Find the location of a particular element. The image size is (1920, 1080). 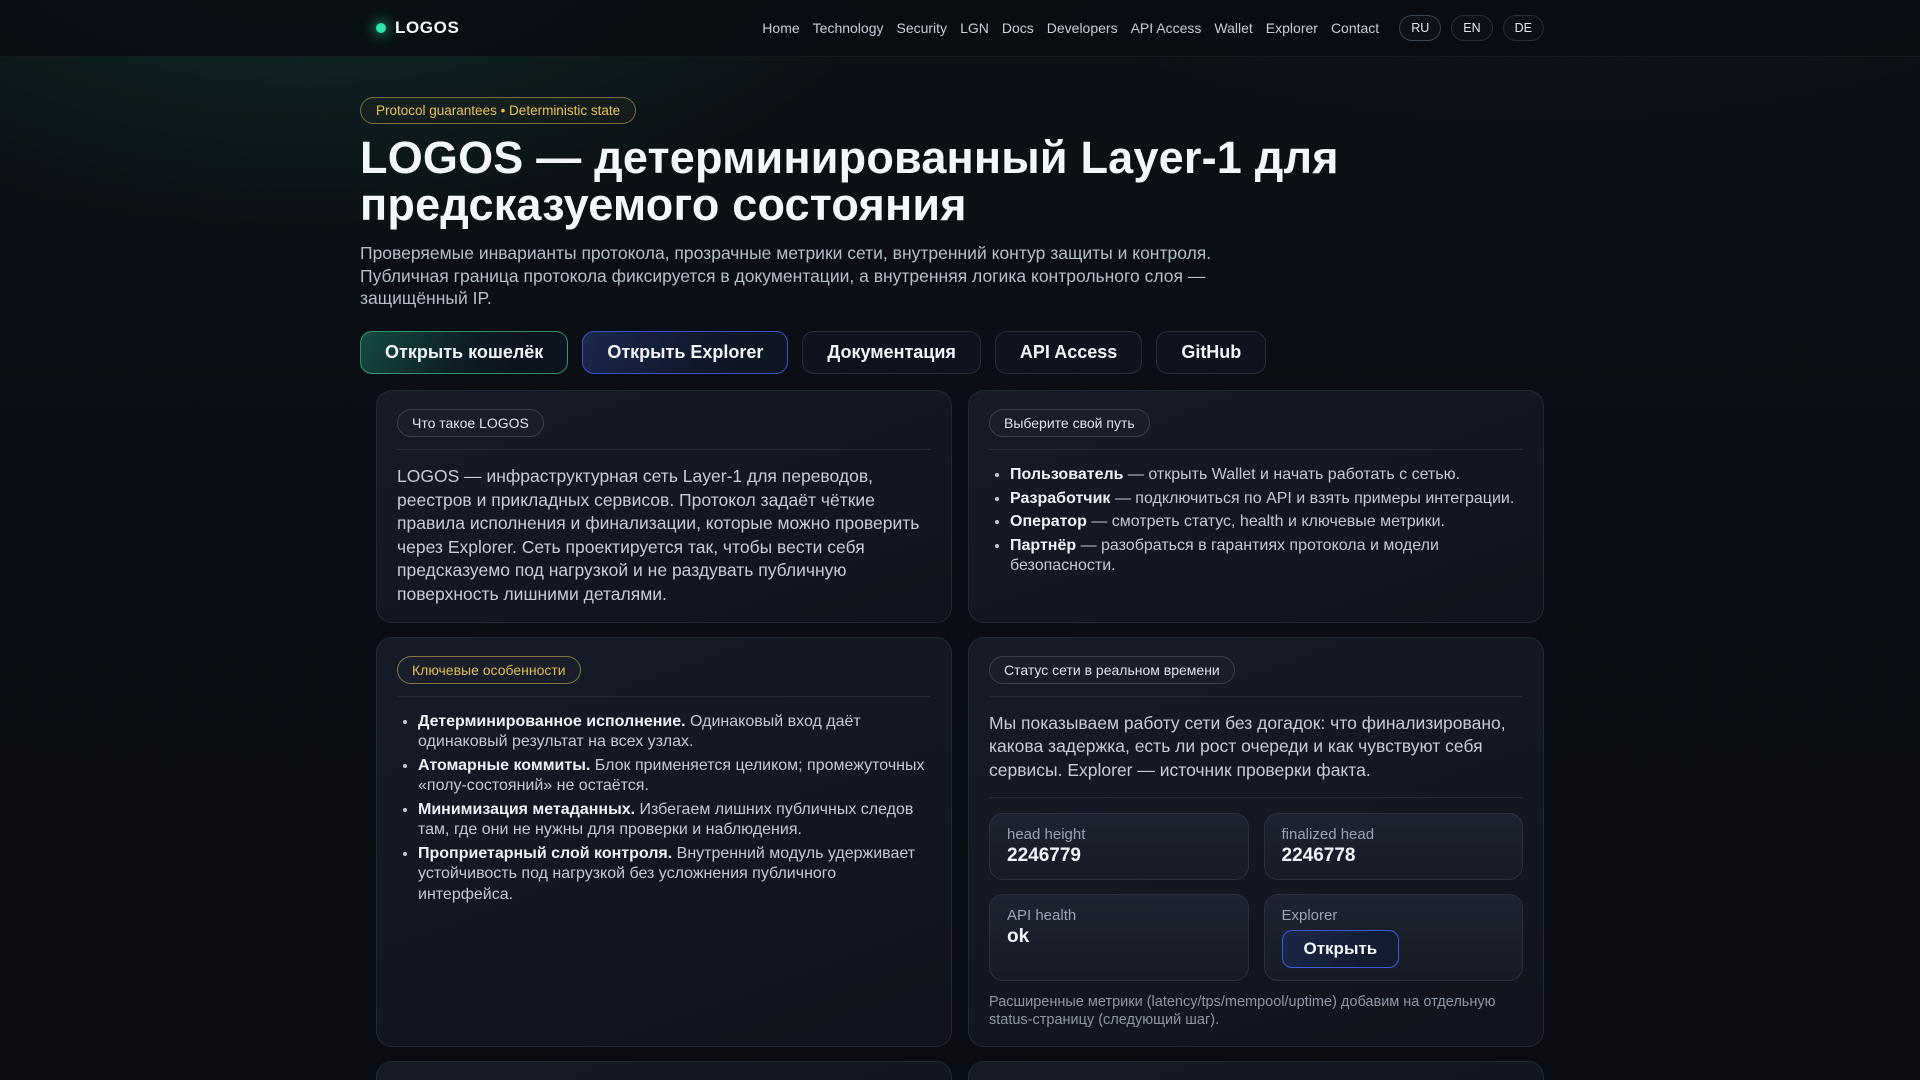

nav-link-security: Security is located at coordinates (921, 28).